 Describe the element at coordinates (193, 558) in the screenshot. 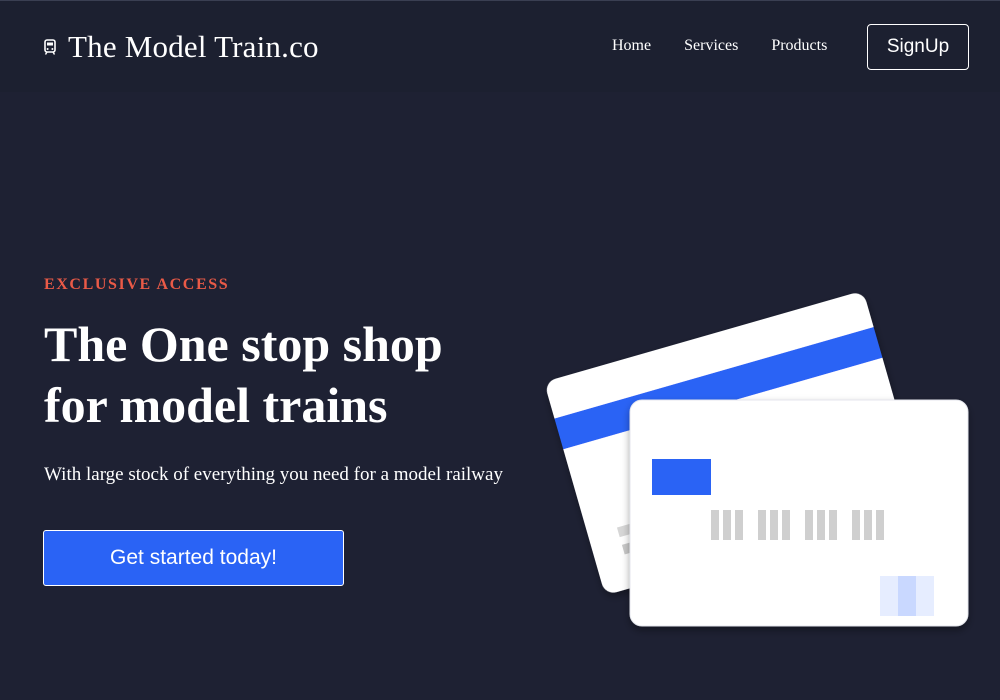

I see `get-started-button: Get started today!` at that location.